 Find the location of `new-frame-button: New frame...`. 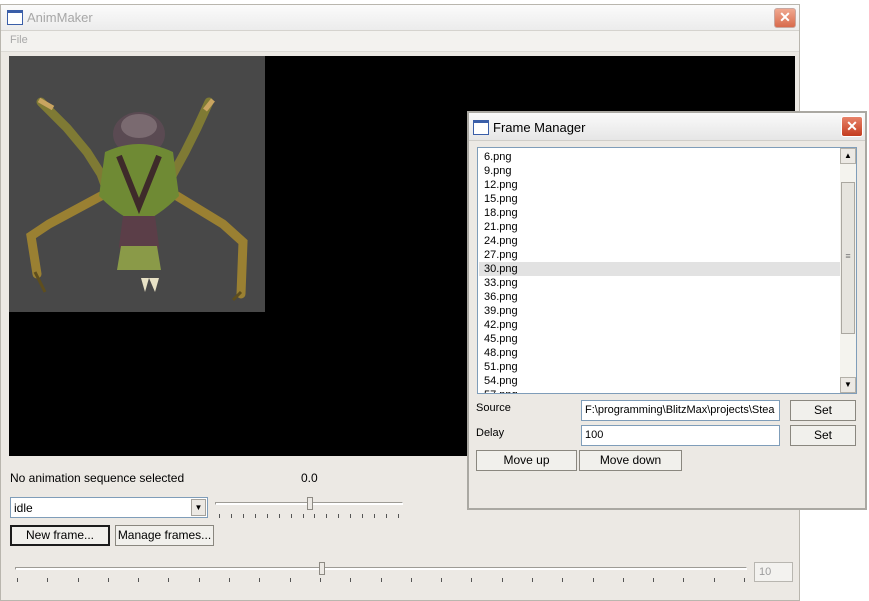

new-frame-button: New frame... is located at coordinates (60, 535).